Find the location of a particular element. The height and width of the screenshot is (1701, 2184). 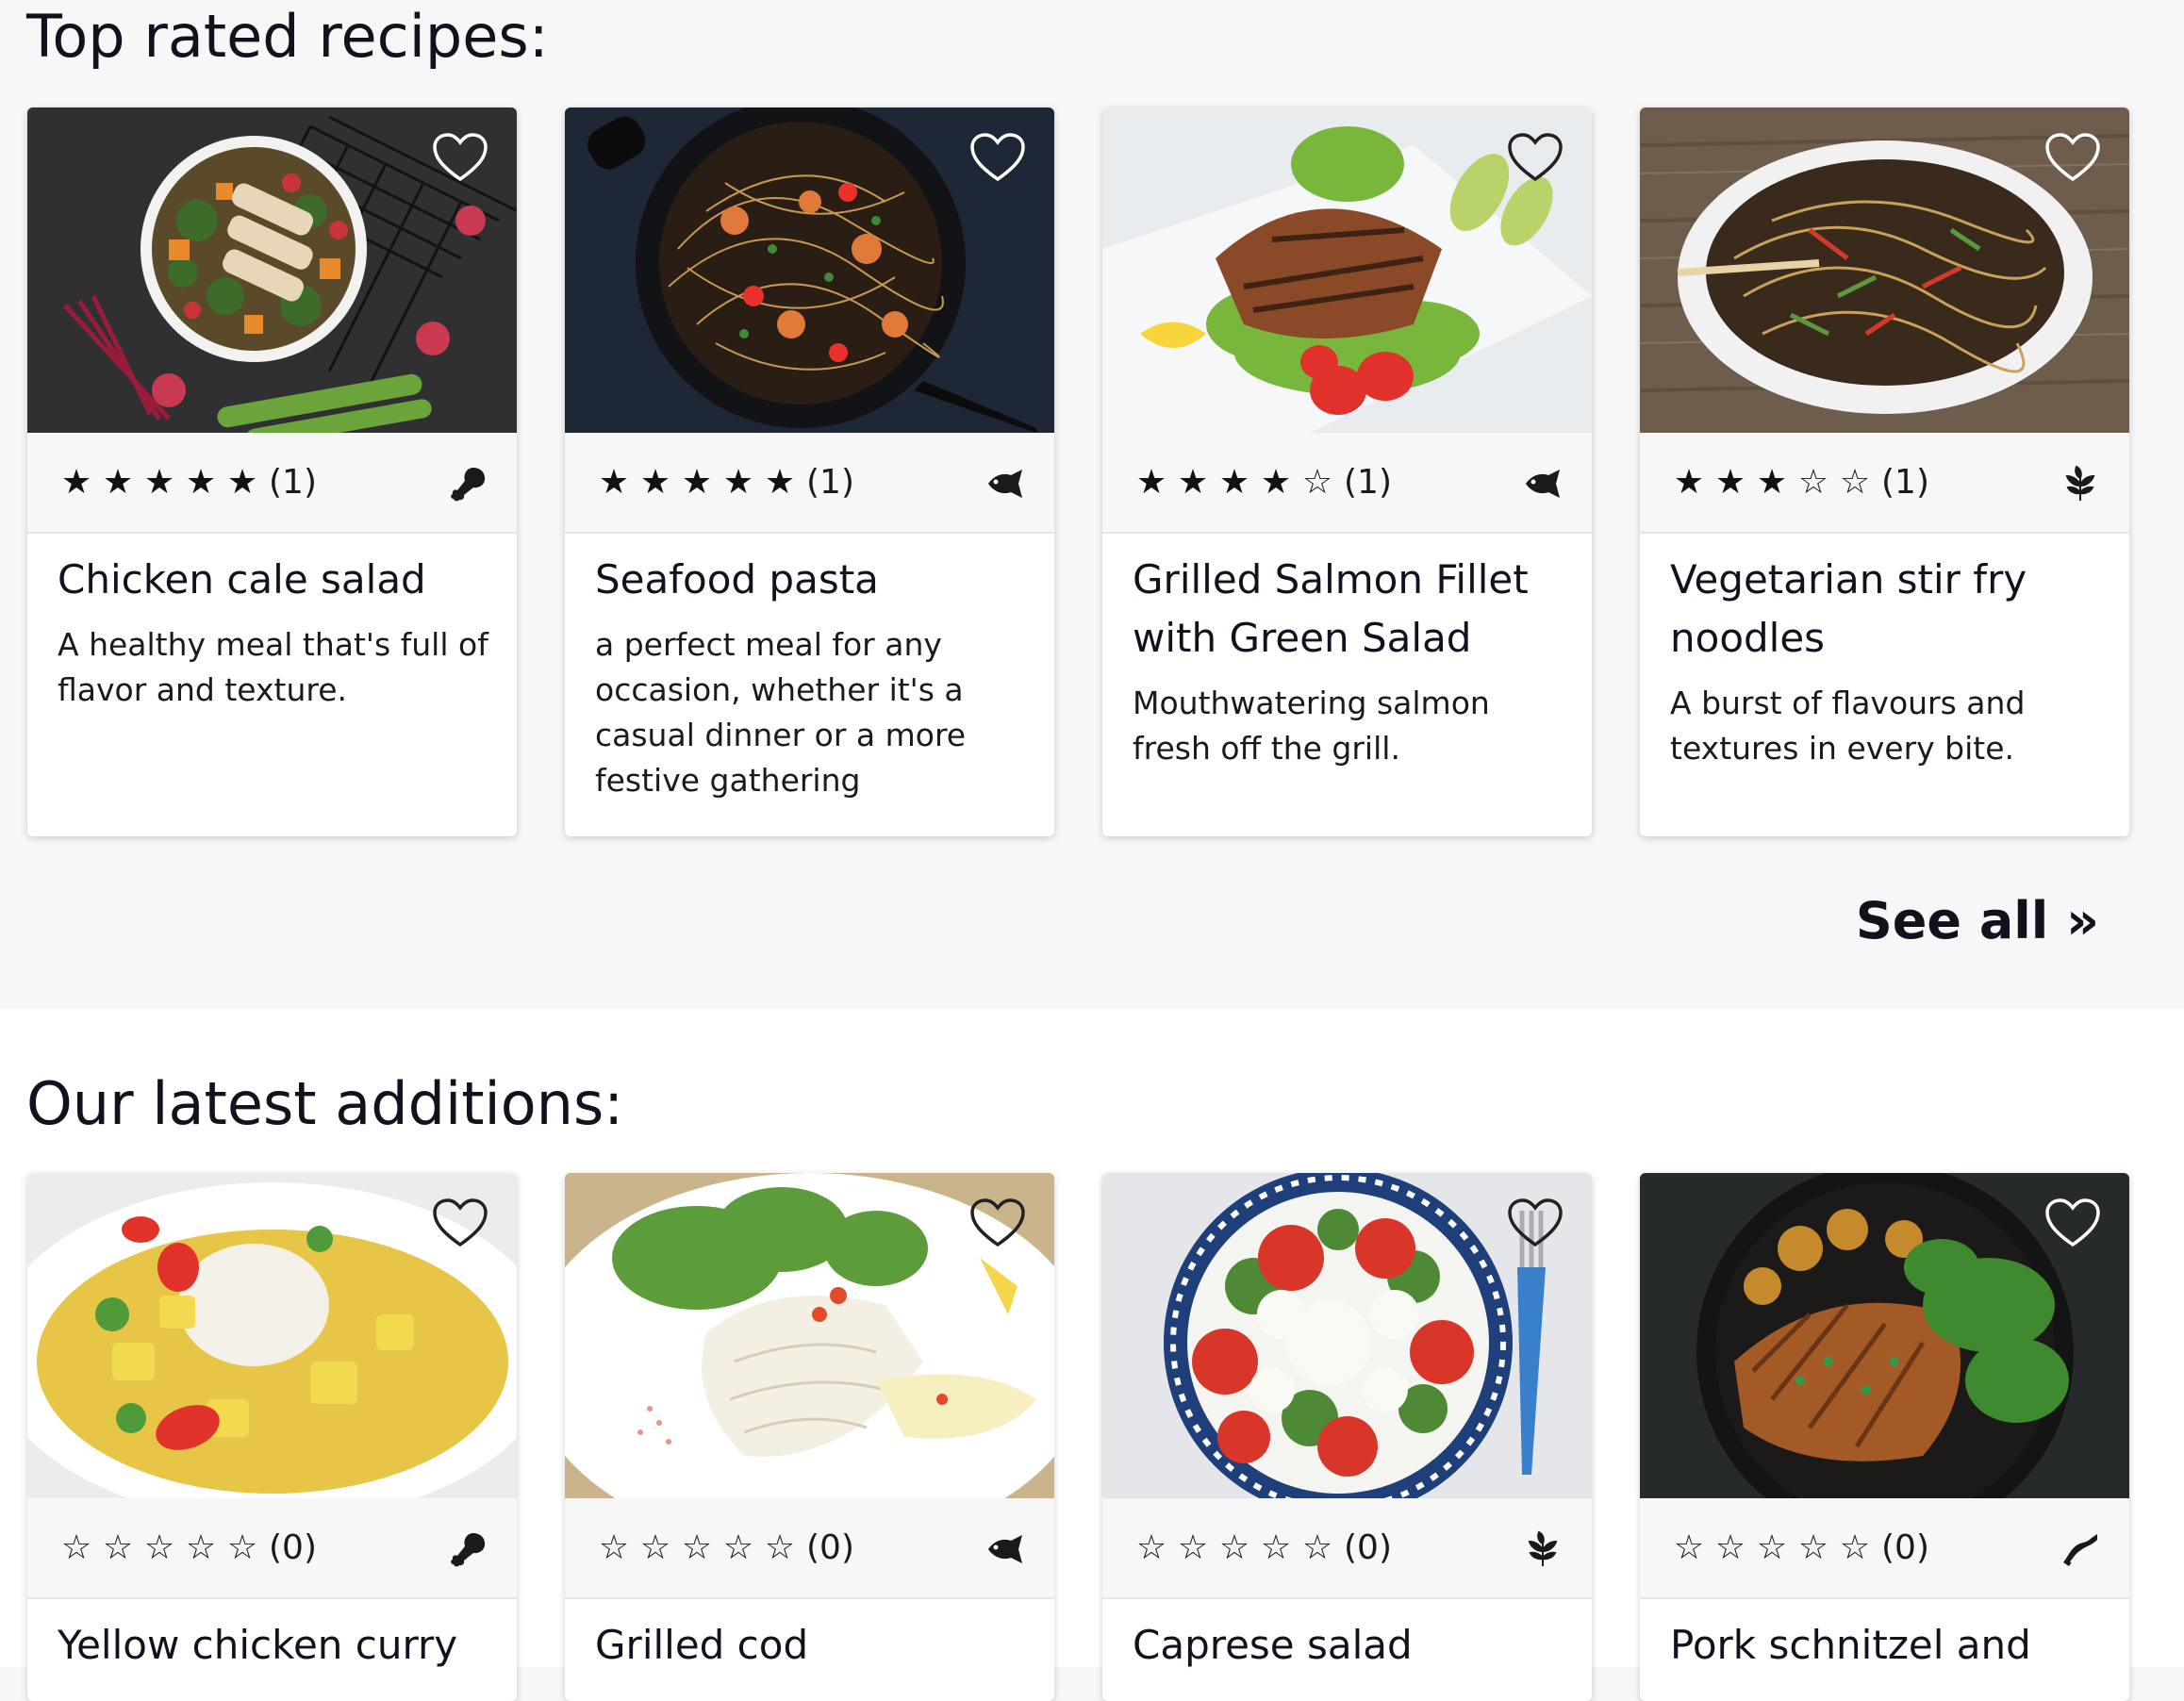

card-body: Grilled cod is located at coordinates (812, 1645).